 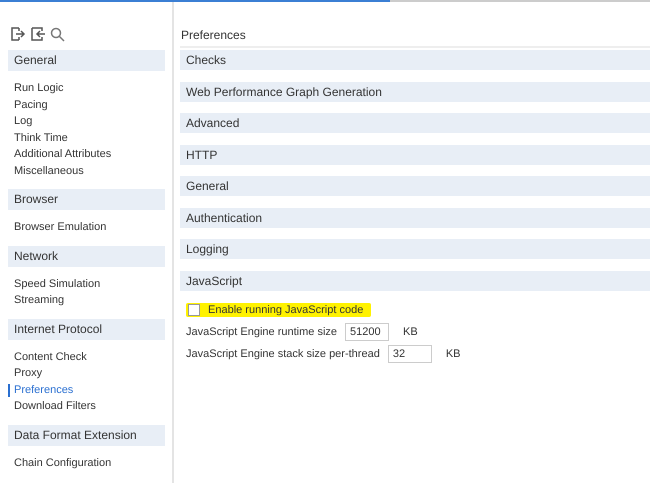 What do you see at coordinates (57, 227) in the screenshot?
I see `sidebar-item: Browser Emulation` at bounding box center [57, 227].